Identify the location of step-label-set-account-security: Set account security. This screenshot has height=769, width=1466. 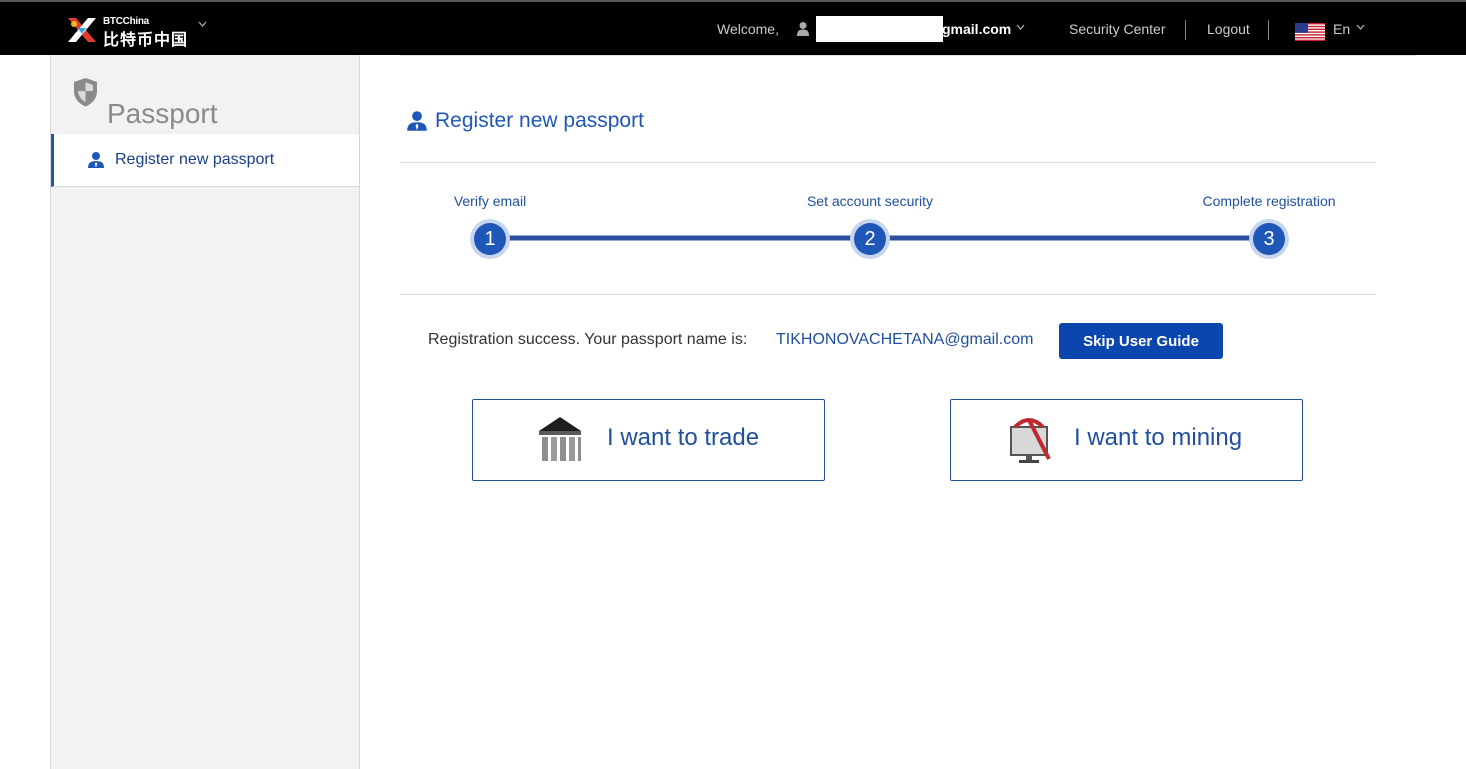
(870, 201).